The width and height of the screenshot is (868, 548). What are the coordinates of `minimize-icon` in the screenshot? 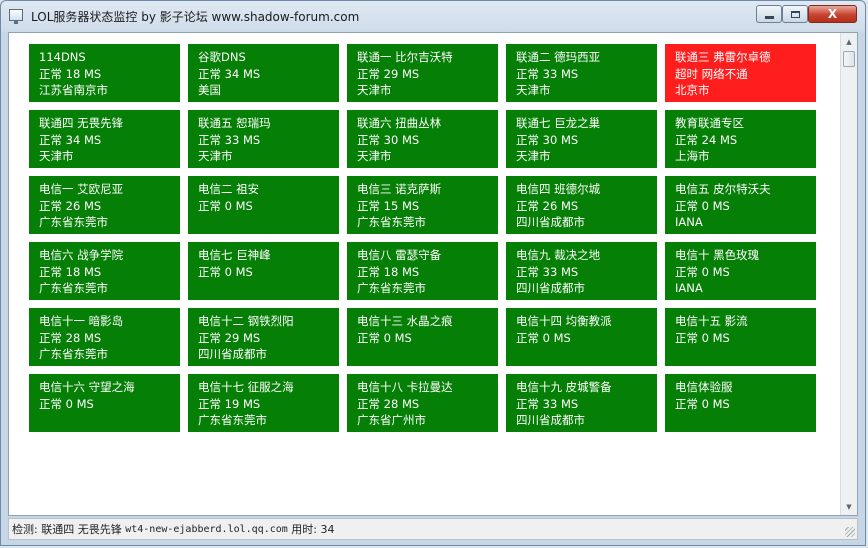 It's located at (769, 17).